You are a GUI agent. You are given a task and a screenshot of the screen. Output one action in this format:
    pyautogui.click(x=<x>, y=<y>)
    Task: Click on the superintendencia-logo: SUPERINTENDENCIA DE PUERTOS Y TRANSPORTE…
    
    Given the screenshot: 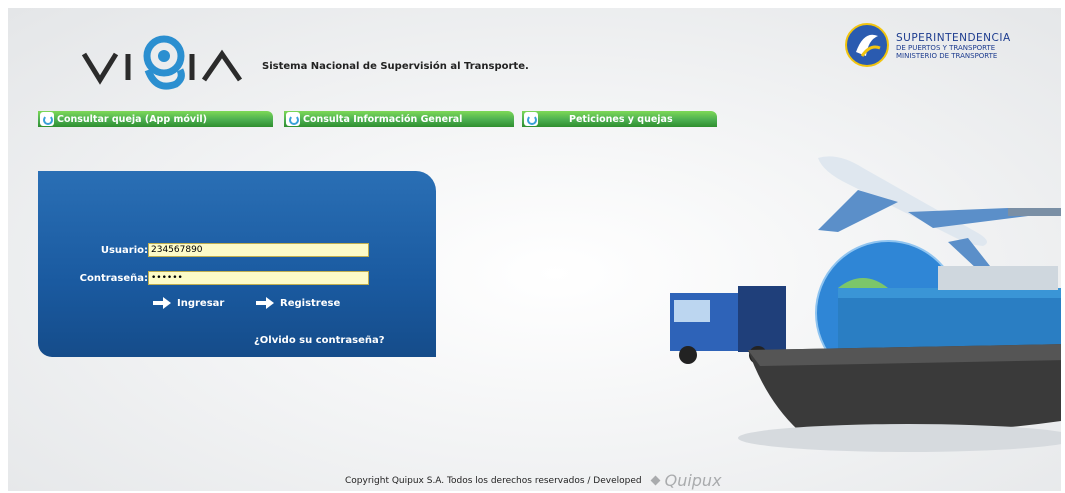 What is the action you would take?
    pyautogui.click(x=949, y=47)
    